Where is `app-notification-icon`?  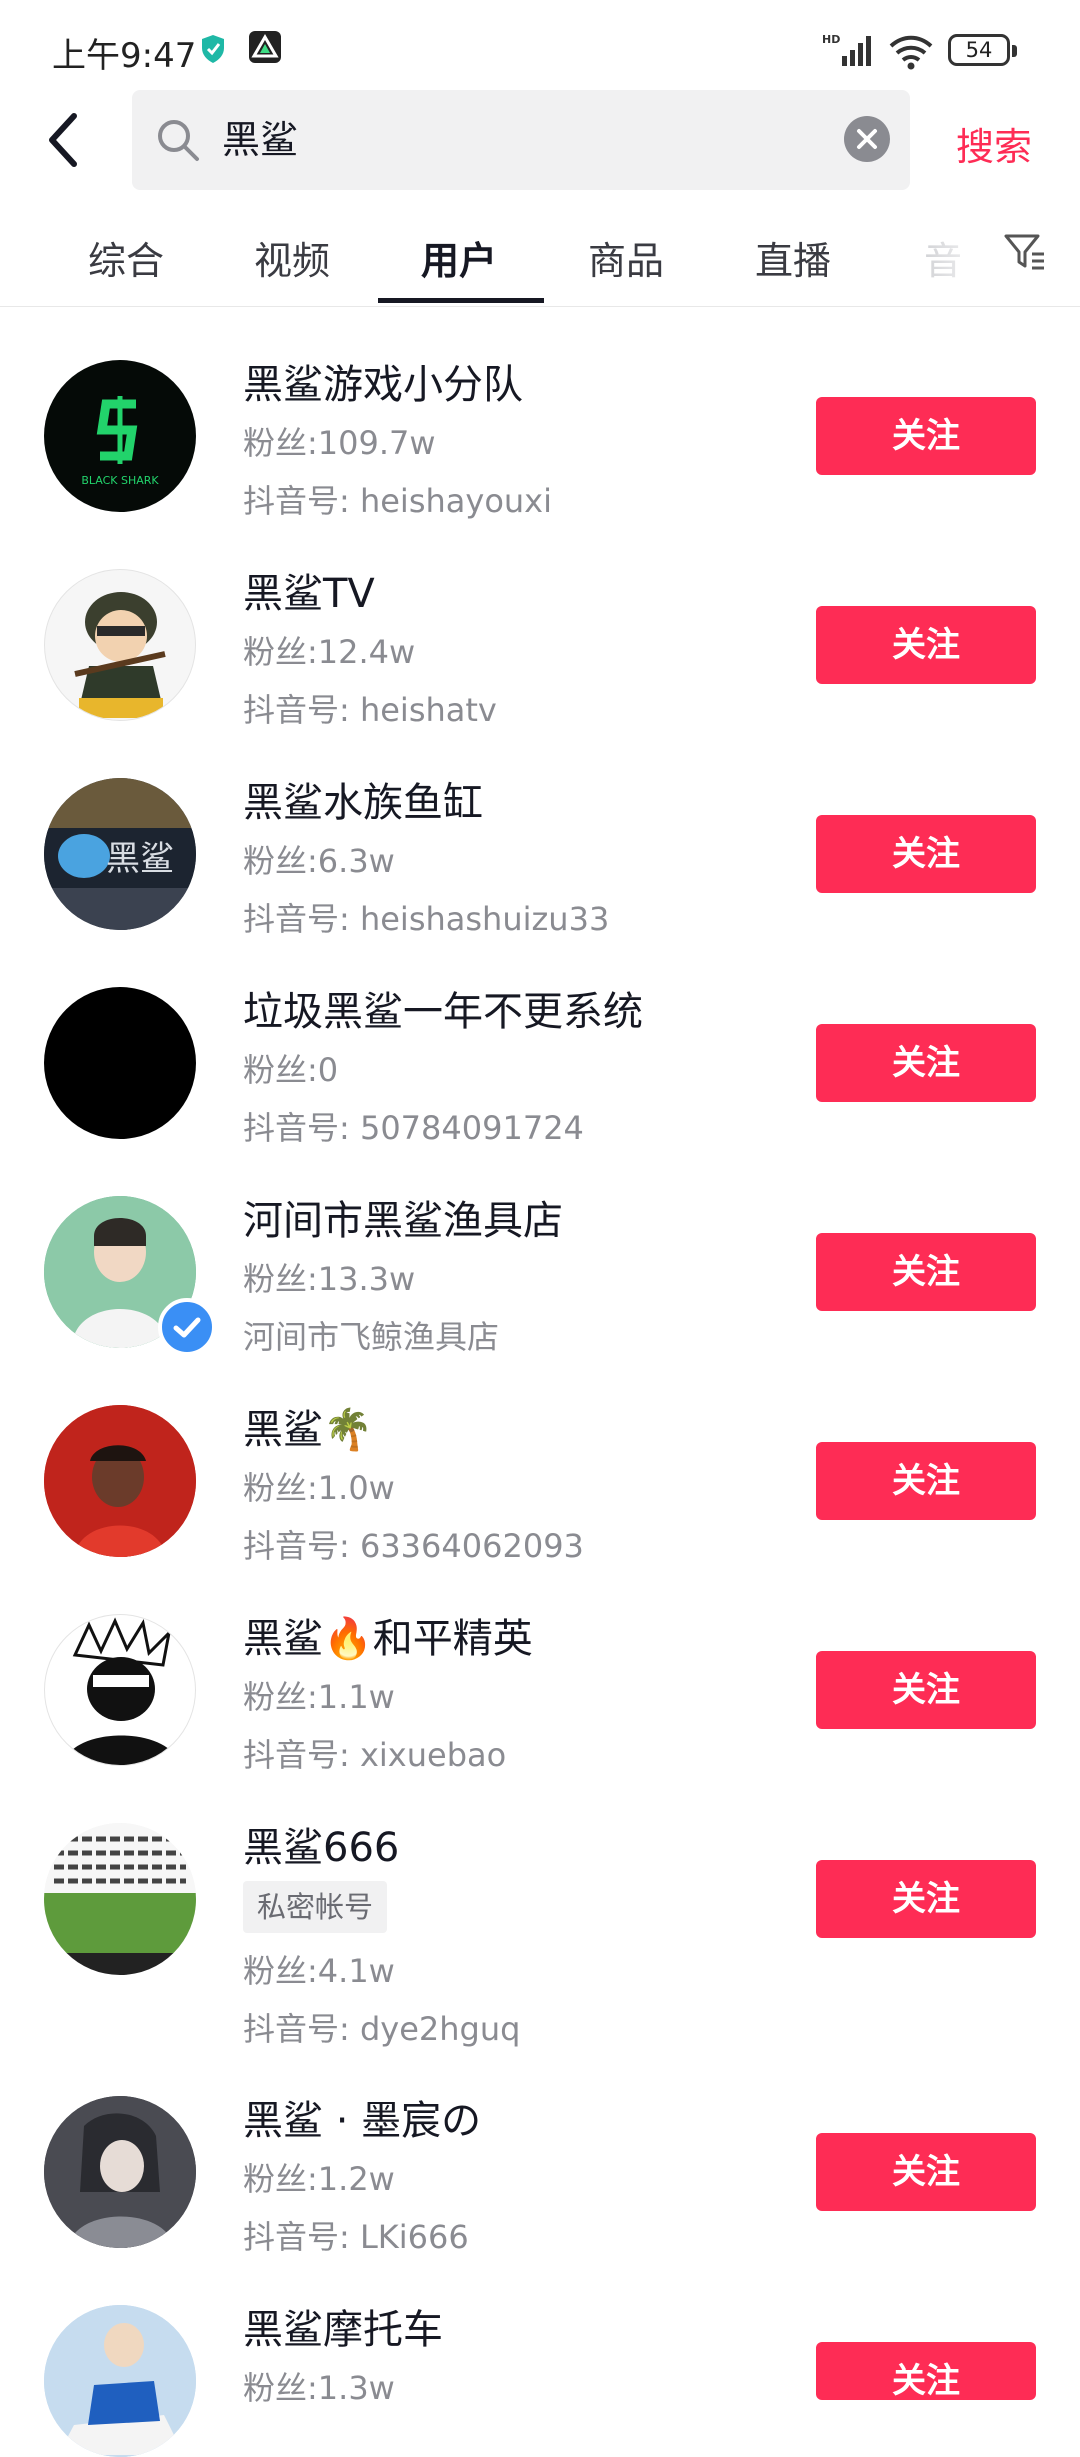 app-notification-icon is located at coordinates (265, 47).